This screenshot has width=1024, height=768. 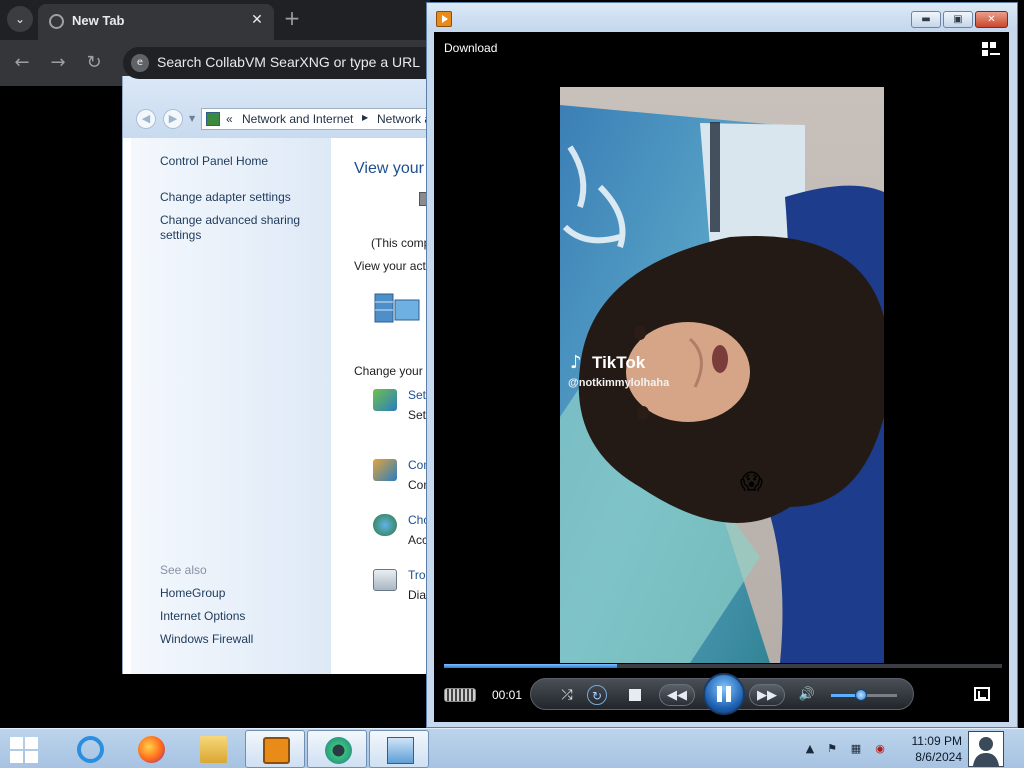 I want to click on user-avatar, so click(x=986, y=749).